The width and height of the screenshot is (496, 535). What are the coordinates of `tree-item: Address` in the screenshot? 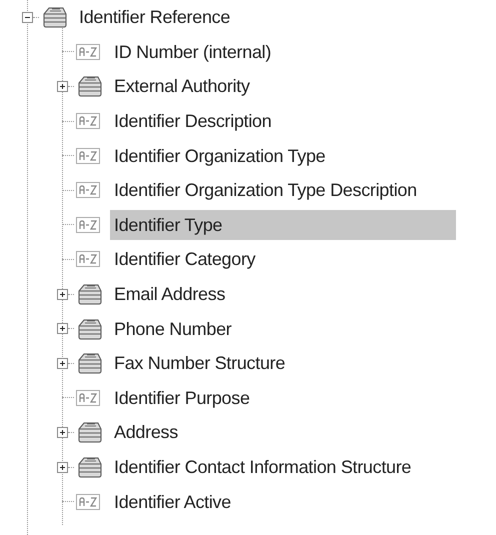 It's located at (146, 432).